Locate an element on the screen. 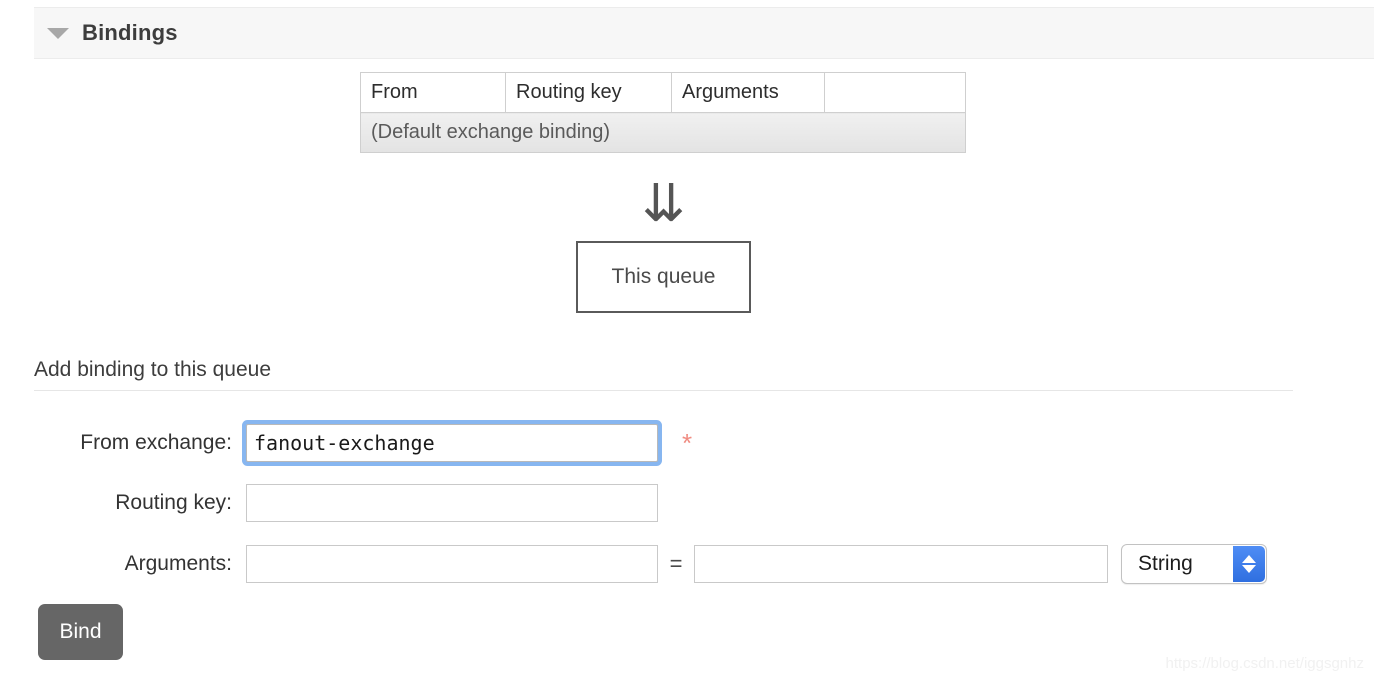  routing-key-row: Routing key: is located at coordinates (346, 503).